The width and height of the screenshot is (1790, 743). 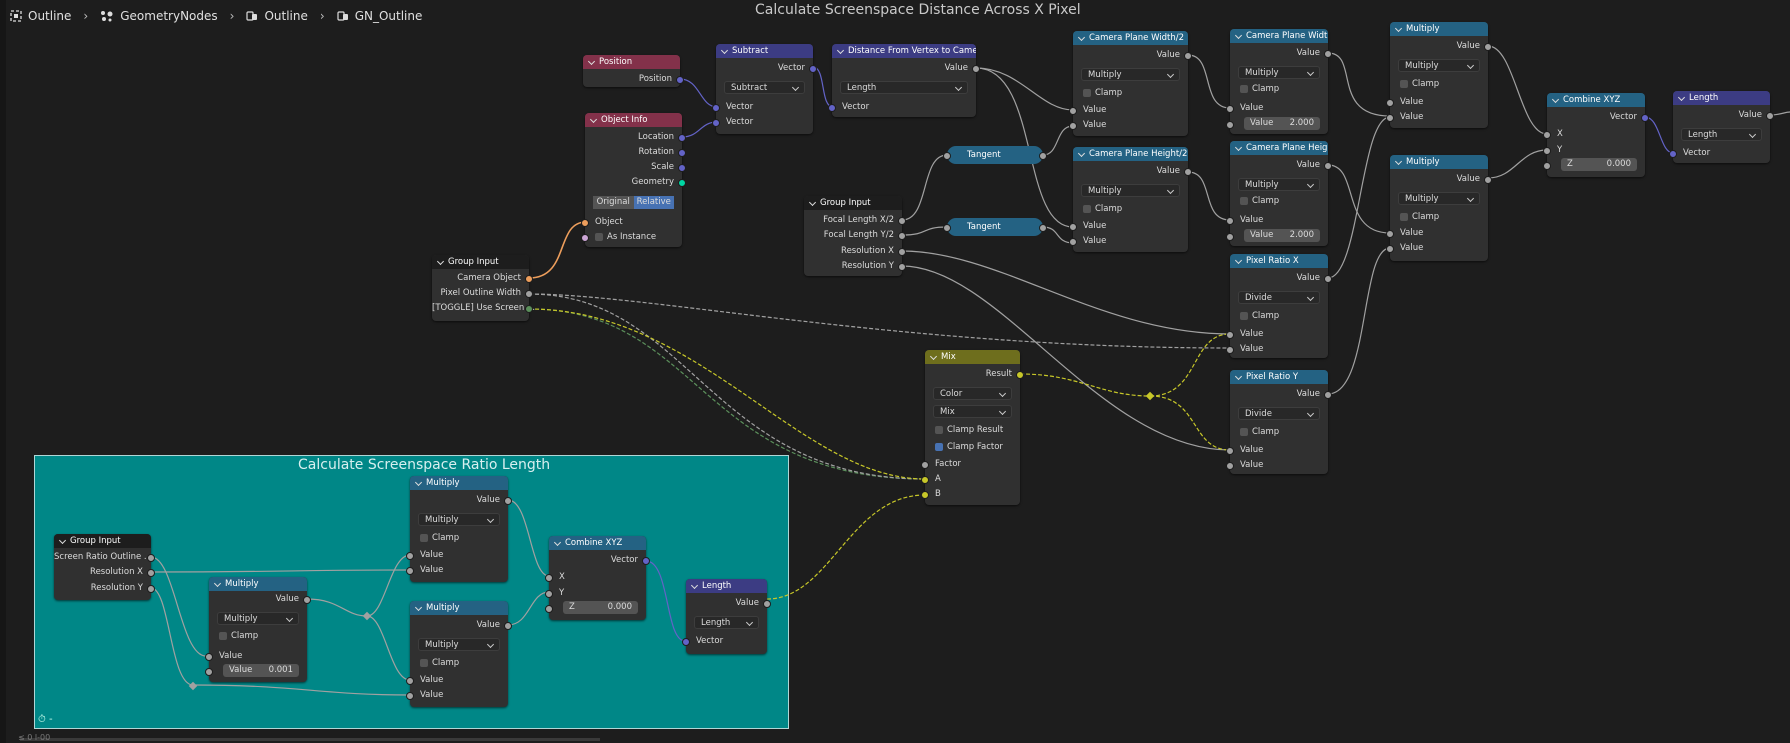 I want to click on node-tangent-x: Tangent, so click(x=995, y=155).